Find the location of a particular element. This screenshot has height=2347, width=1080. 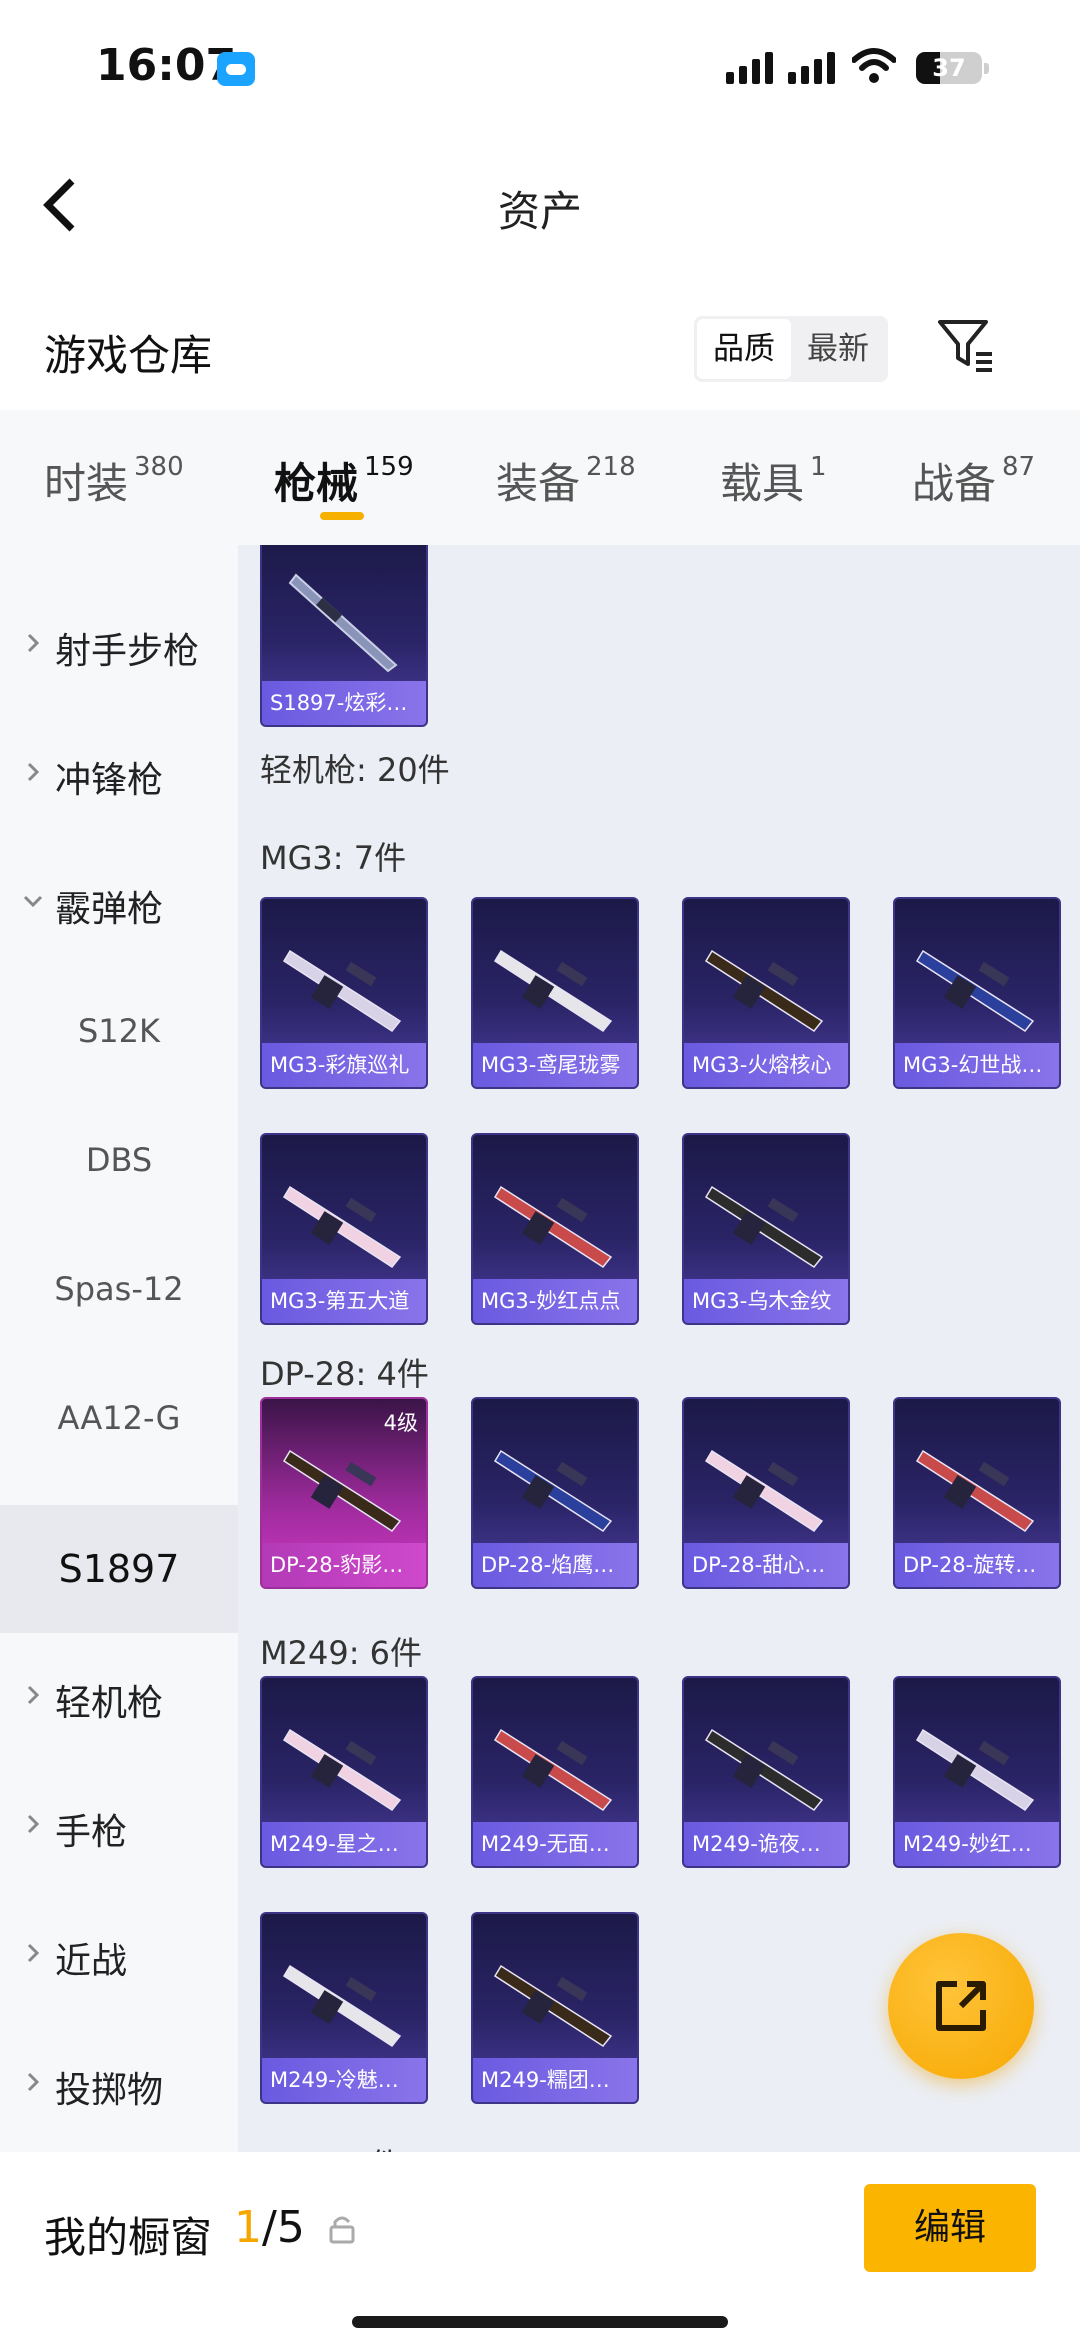

weapon-name: MG3-乌木金纹 is located at coordinates (766, 1301).